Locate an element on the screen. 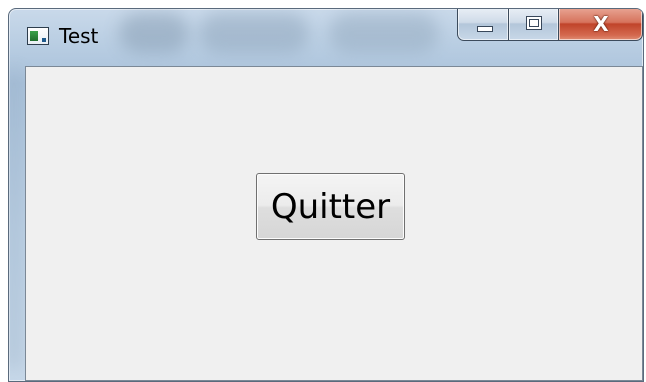  window-titlebar: Test X is located at coordinates (326, 37).